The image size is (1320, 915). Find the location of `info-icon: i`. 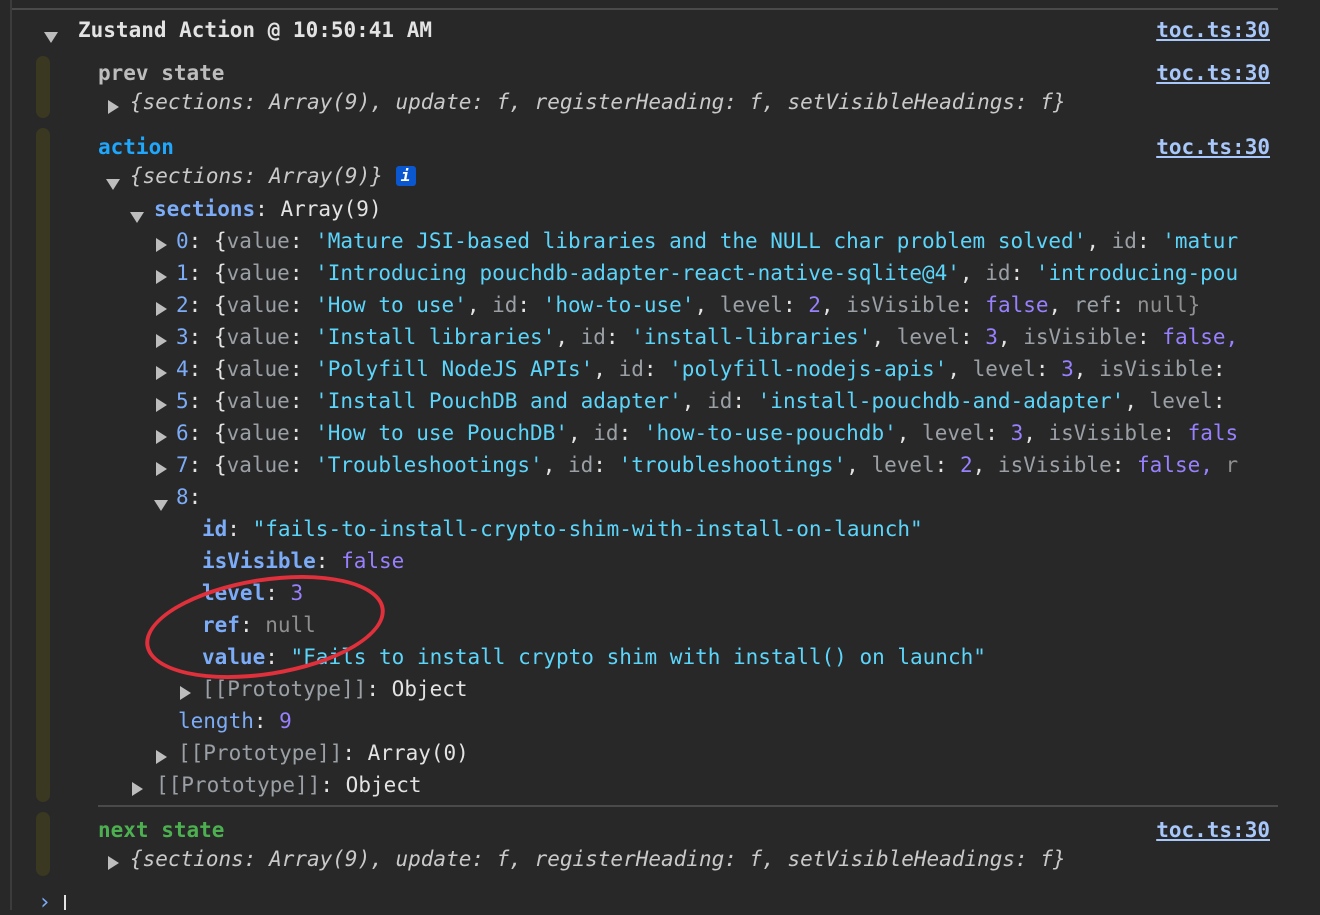

info-icon: i is located at coordinates (405, 176).